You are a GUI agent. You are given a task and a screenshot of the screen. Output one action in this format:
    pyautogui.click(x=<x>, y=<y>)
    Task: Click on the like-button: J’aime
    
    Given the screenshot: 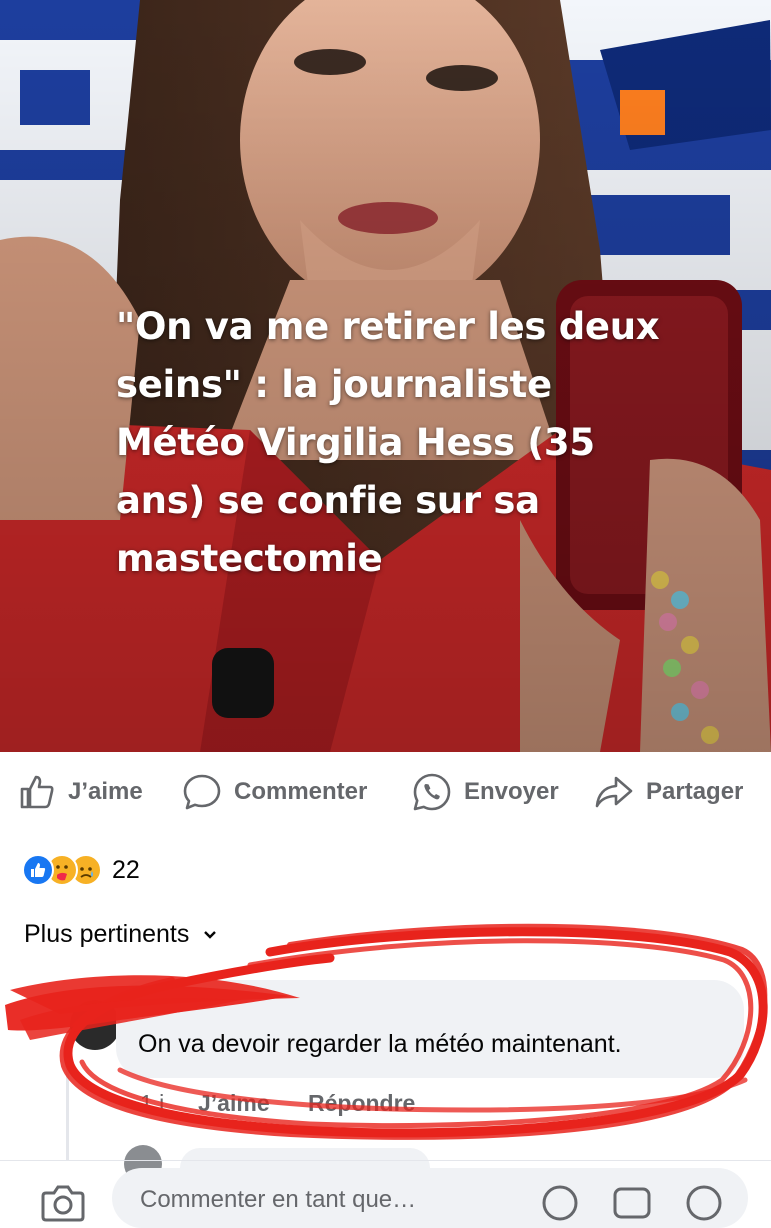 What is the action you would take?
    pyautogui.click(x=80, y=792)
    